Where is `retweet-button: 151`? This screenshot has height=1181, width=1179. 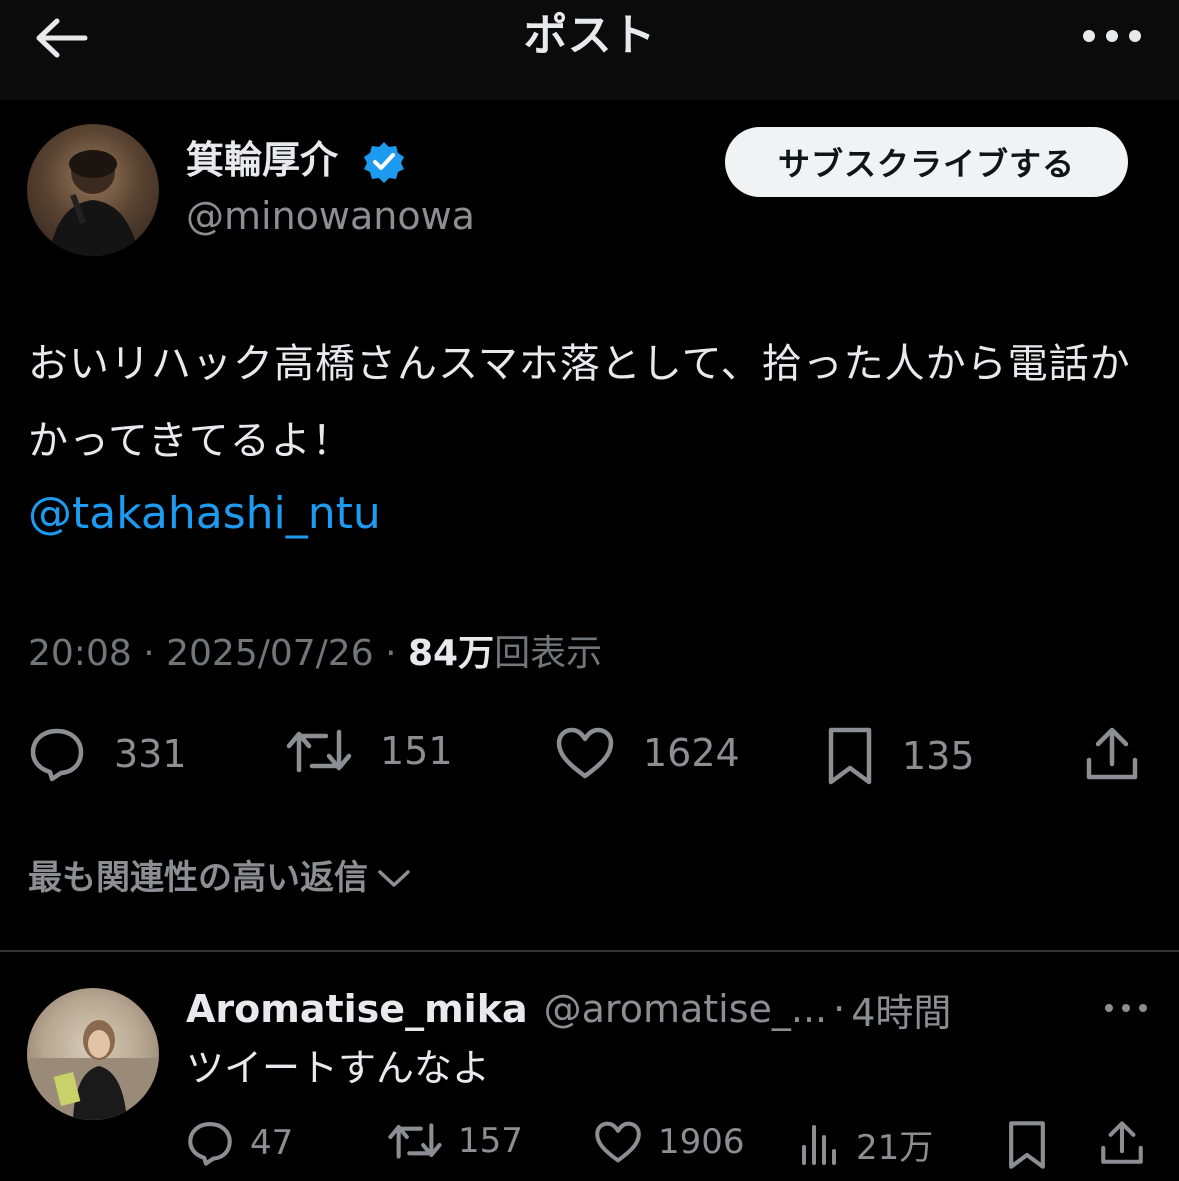
retweet-button: 151 is located at coordinates (369, 751).